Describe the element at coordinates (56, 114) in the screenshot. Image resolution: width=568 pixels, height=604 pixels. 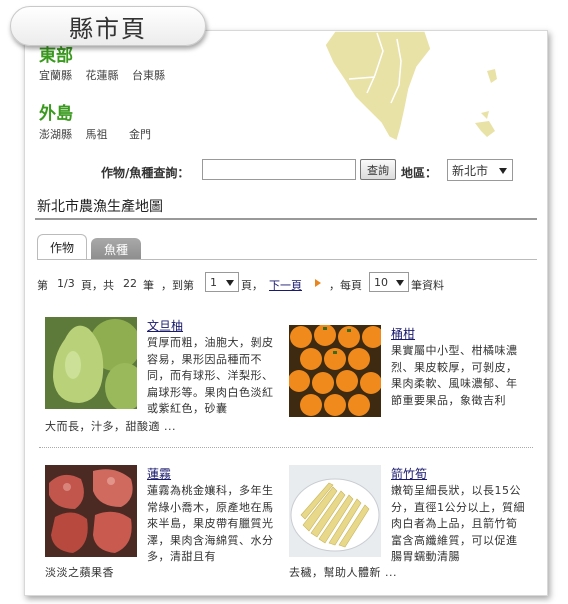
I see `region-title-islands: 外島` at that location.